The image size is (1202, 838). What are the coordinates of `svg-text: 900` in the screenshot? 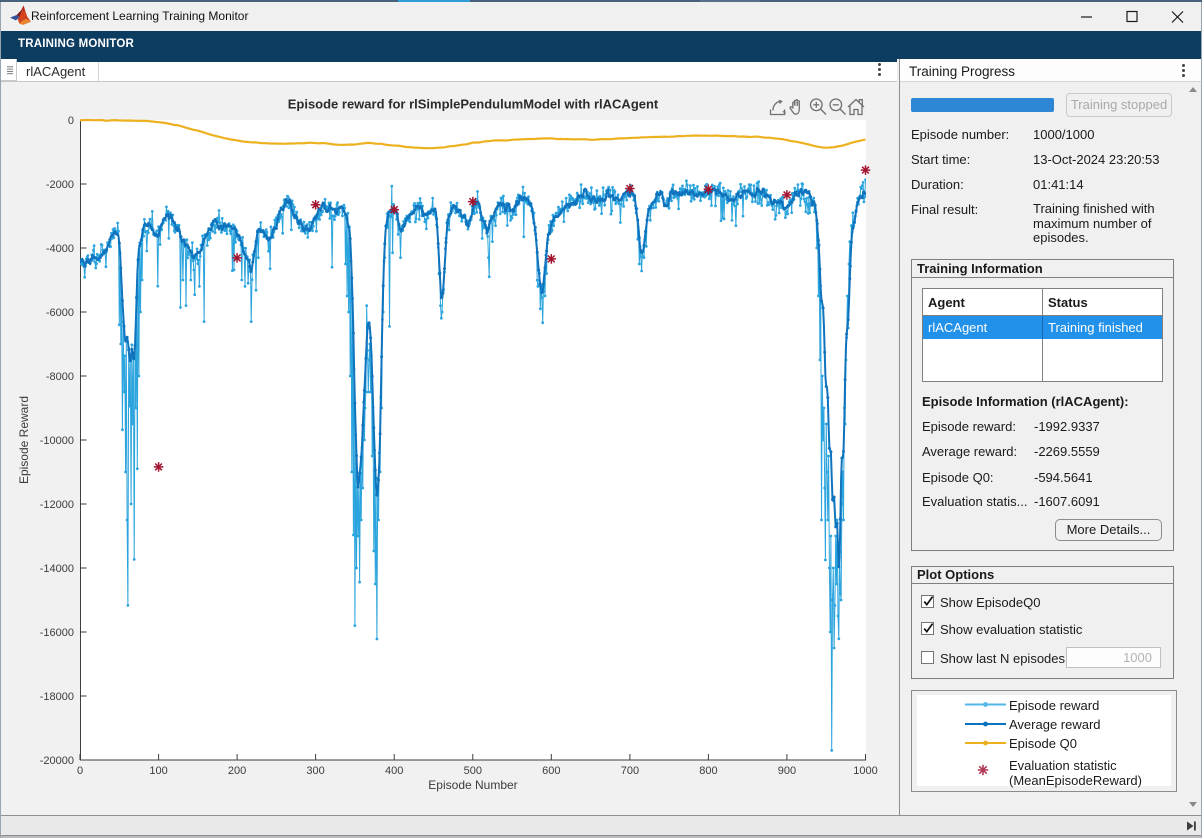 It's located at (787, 771).